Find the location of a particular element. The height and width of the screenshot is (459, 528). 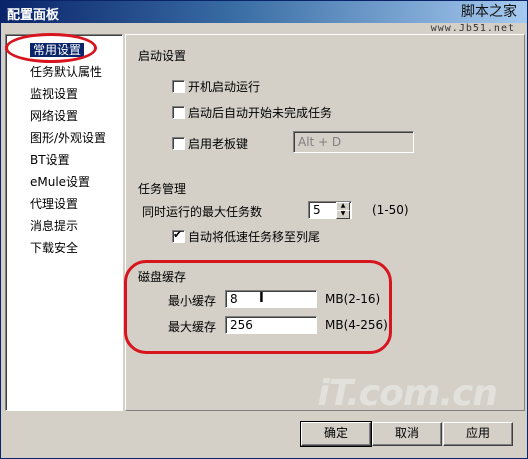

boss-key-checkbox is located at coordinates (178, 143).